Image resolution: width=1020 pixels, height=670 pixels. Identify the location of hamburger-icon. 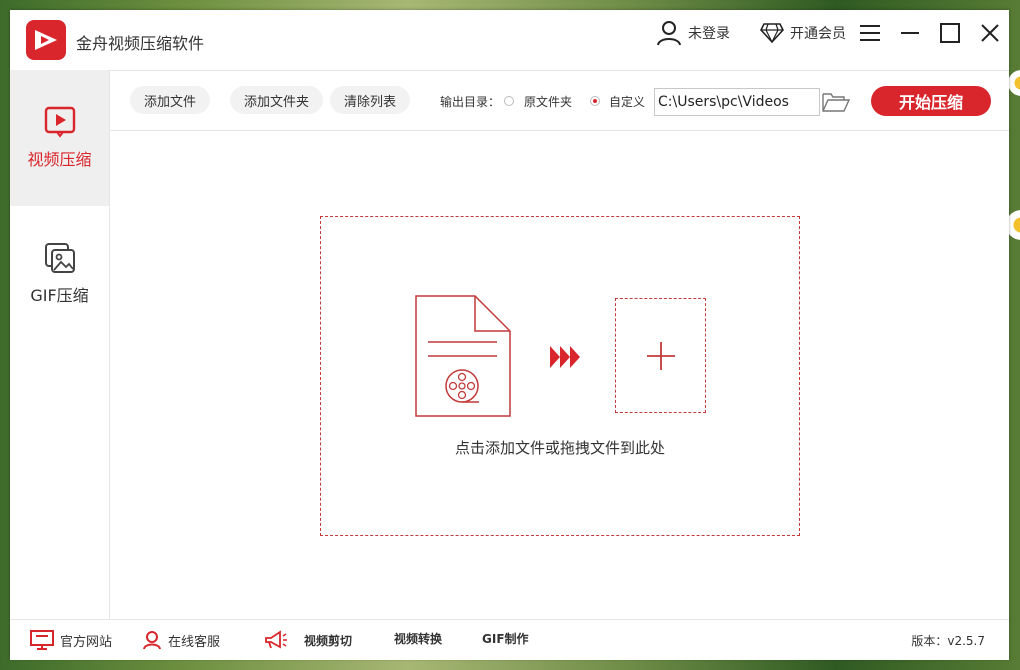
(870, 33).